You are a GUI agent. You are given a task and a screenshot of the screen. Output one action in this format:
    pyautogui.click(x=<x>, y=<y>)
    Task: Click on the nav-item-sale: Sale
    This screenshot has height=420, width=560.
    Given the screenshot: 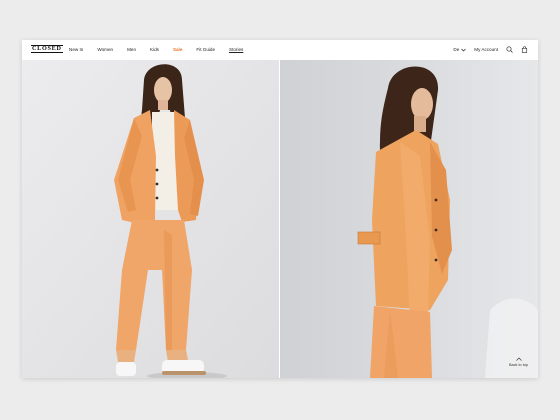 What is the action you would take?
    pyautogui.click(x=177, y=49)
    